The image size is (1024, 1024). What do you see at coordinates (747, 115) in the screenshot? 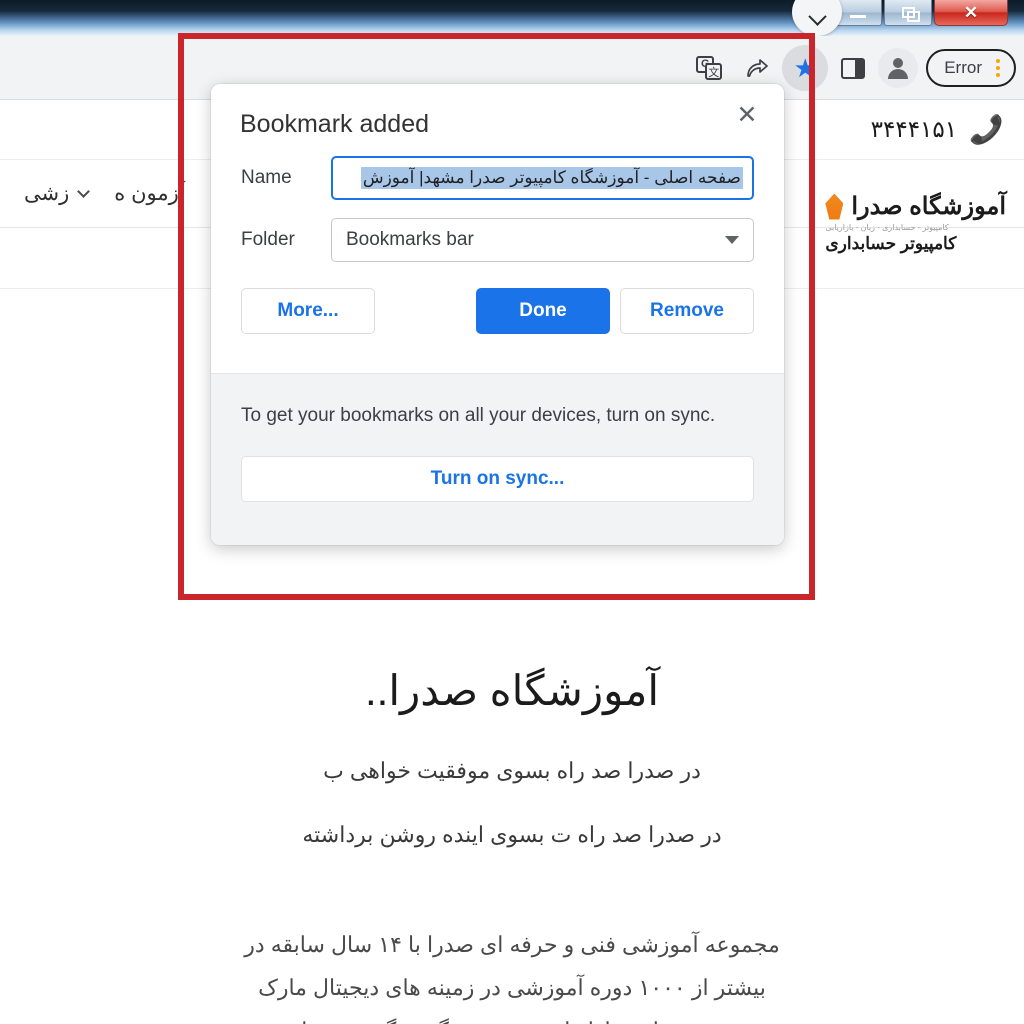
I see `close-dialog-button: ✕` at bounding box center [747, 115].